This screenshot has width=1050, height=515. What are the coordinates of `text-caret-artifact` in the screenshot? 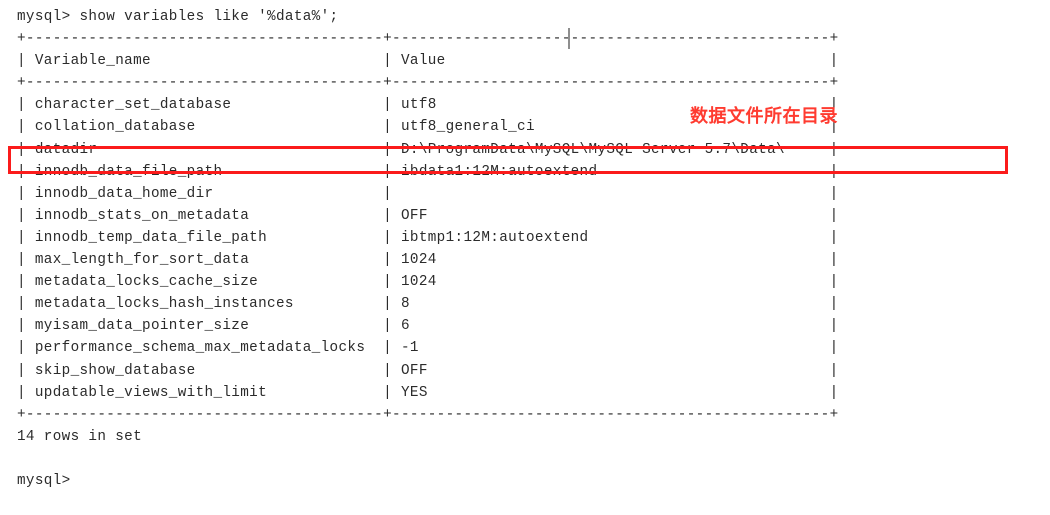 It's located at (569, 38).